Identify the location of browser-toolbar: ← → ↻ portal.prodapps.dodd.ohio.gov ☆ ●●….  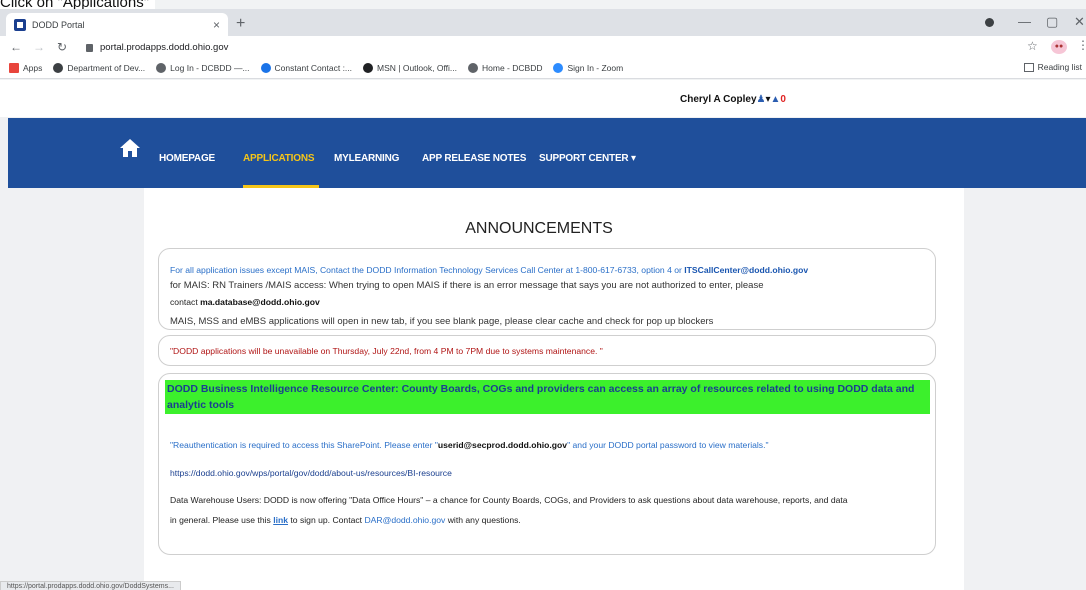
(543, 47).